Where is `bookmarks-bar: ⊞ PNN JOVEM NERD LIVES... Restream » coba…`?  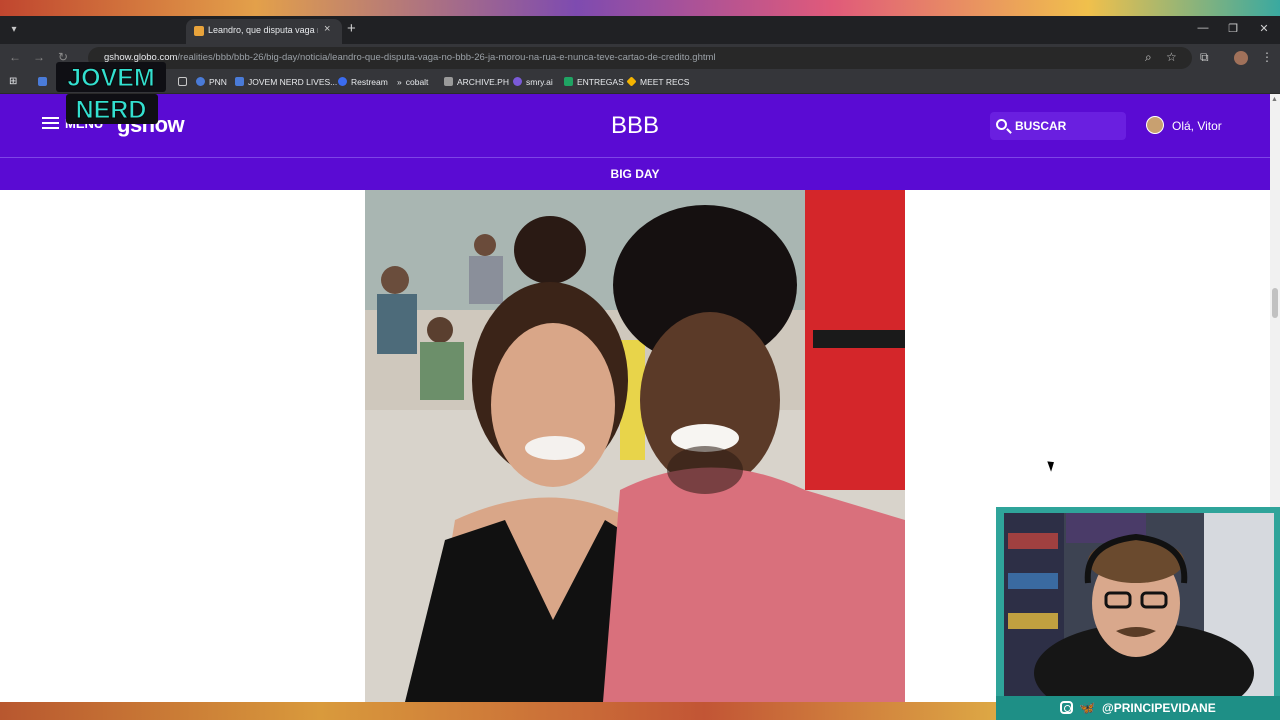 bookmarks-bar: ⊞ PNN JOVEM NERD LIVES... Restream » coba… is located at coordinates (640, 83).